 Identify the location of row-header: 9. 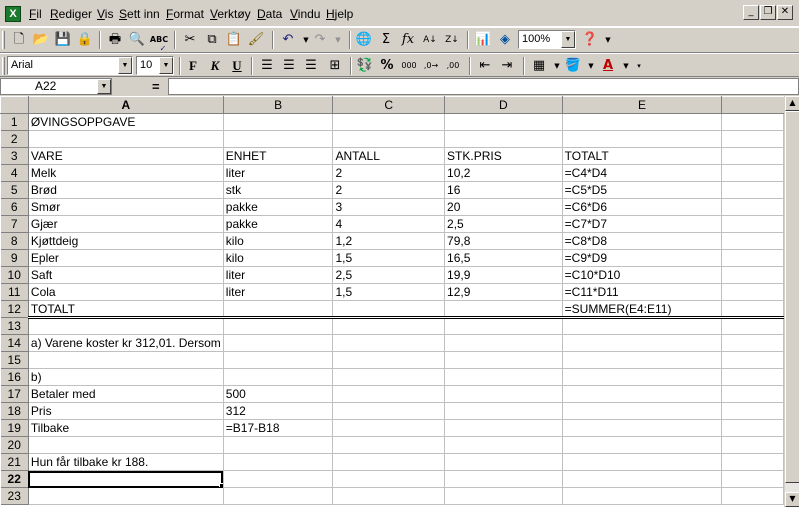
(14, 258).